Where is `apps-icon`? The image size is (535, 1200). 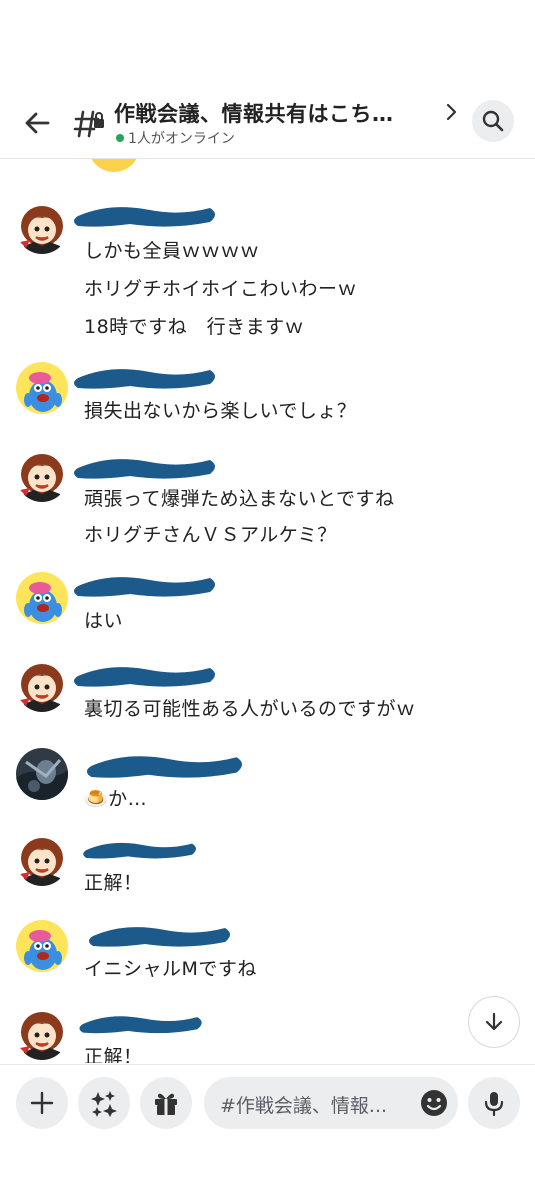 apps-icon is located at coordinates (104, 1104).